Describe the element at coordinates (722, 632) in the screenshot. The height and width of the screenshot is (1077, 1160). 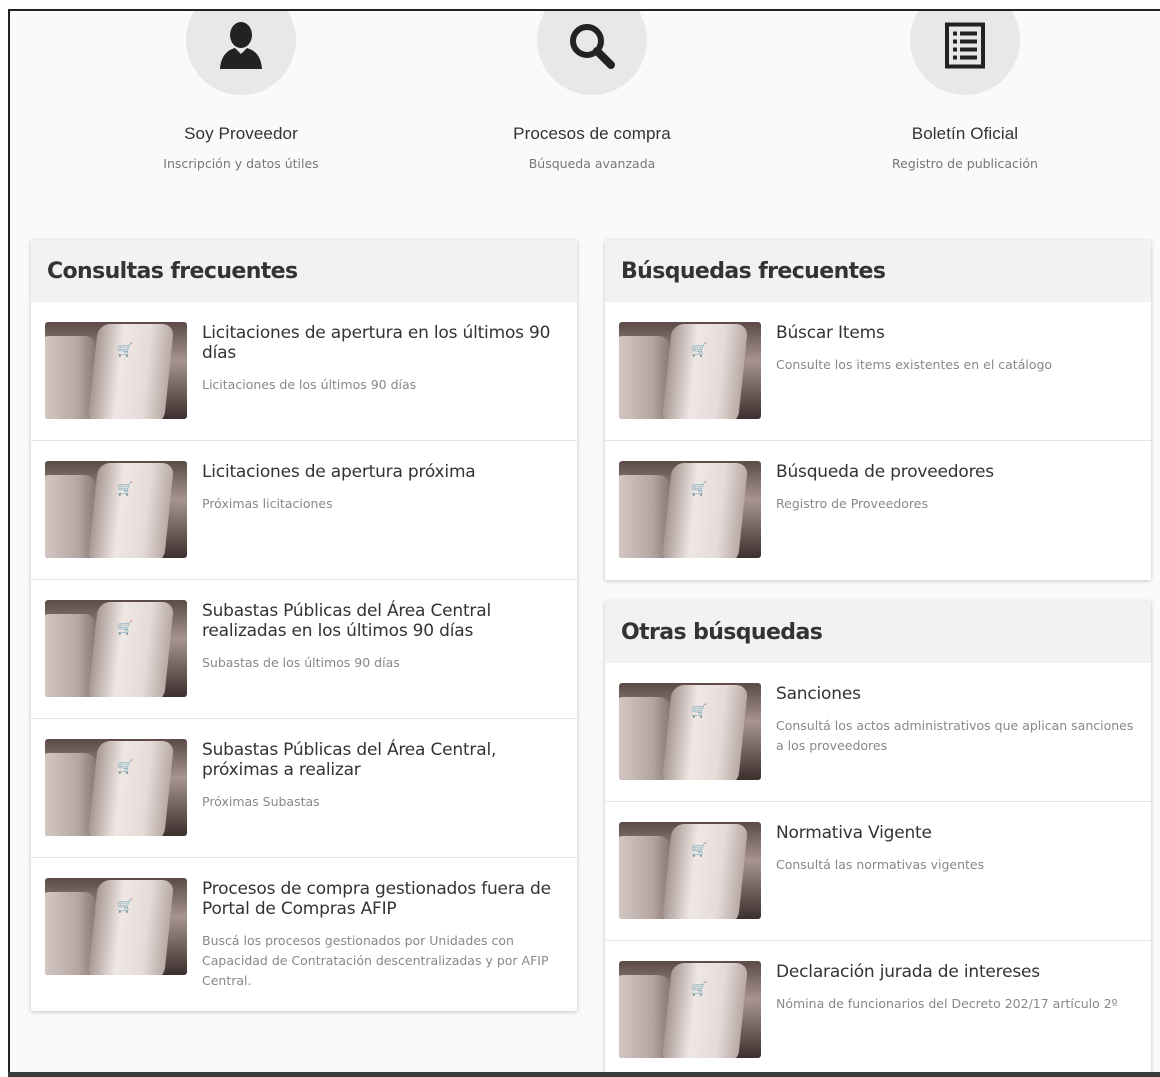
I see `panel-title: Otras búsquedas` at that location.